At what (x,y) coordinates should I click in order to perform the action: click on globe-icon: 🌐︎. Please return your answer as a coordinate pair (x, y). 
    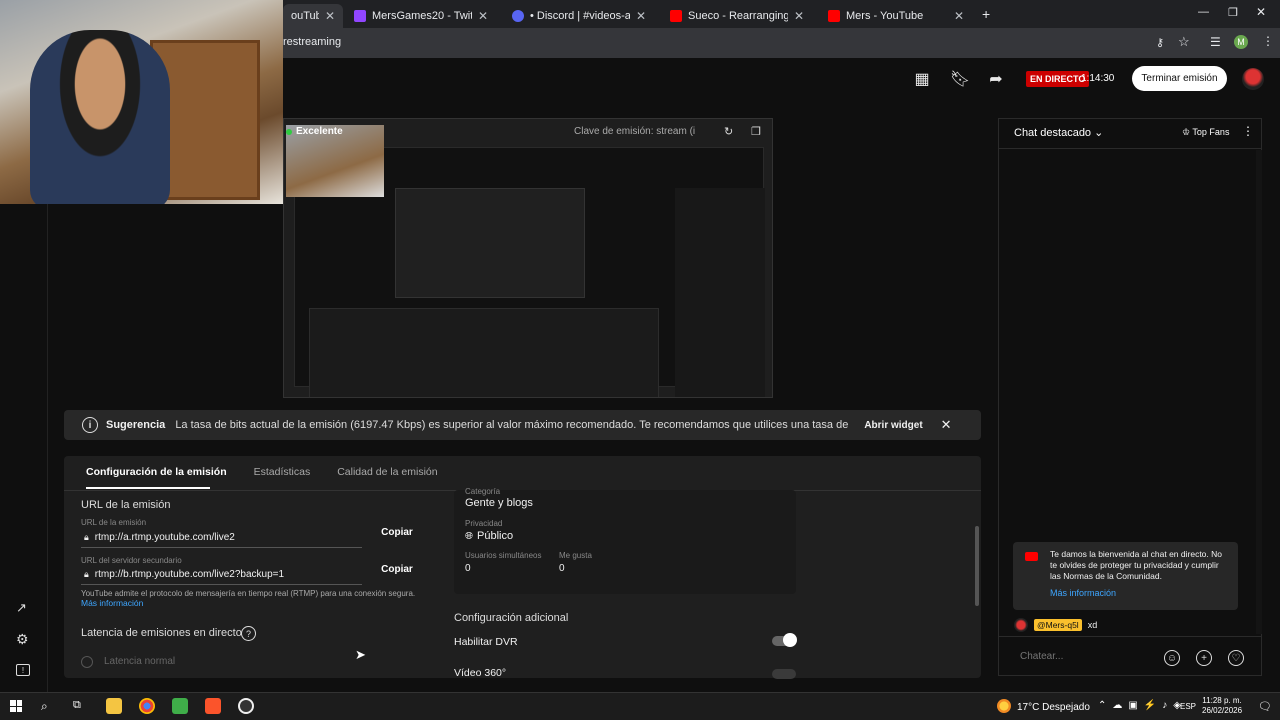
    Looking at the image, I should click on (469, 536).